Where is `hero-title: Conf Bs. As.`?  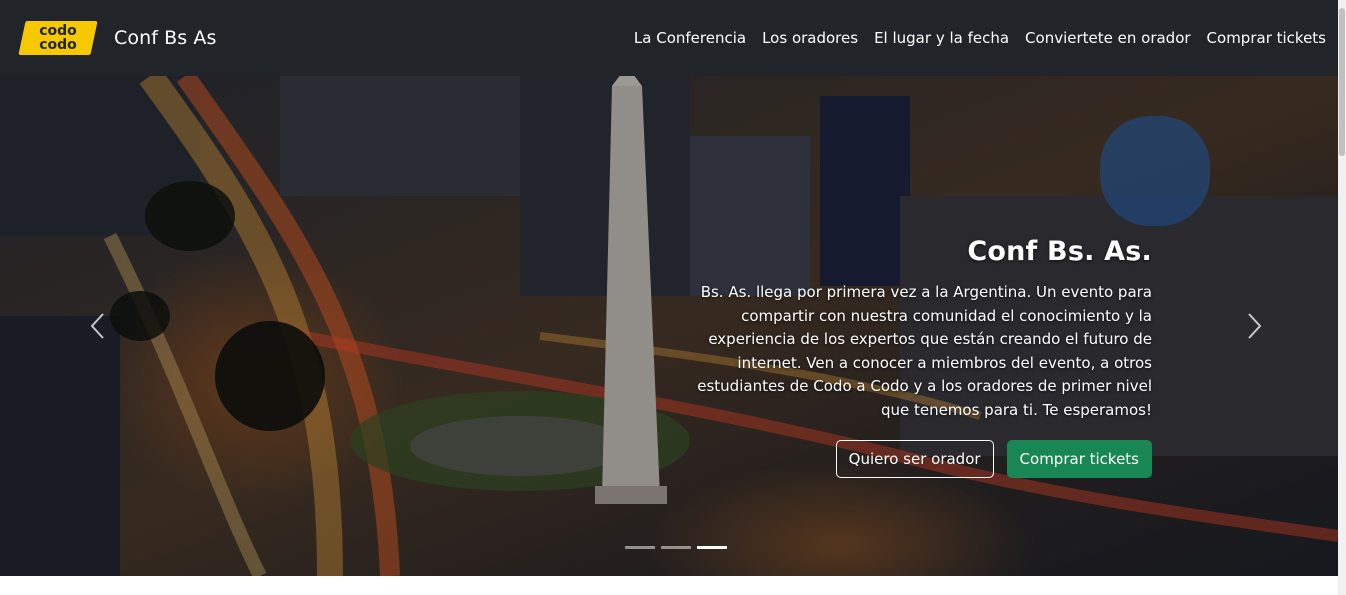
hero-title: Conf Bs. As. is located at coordinates (1059, 251).